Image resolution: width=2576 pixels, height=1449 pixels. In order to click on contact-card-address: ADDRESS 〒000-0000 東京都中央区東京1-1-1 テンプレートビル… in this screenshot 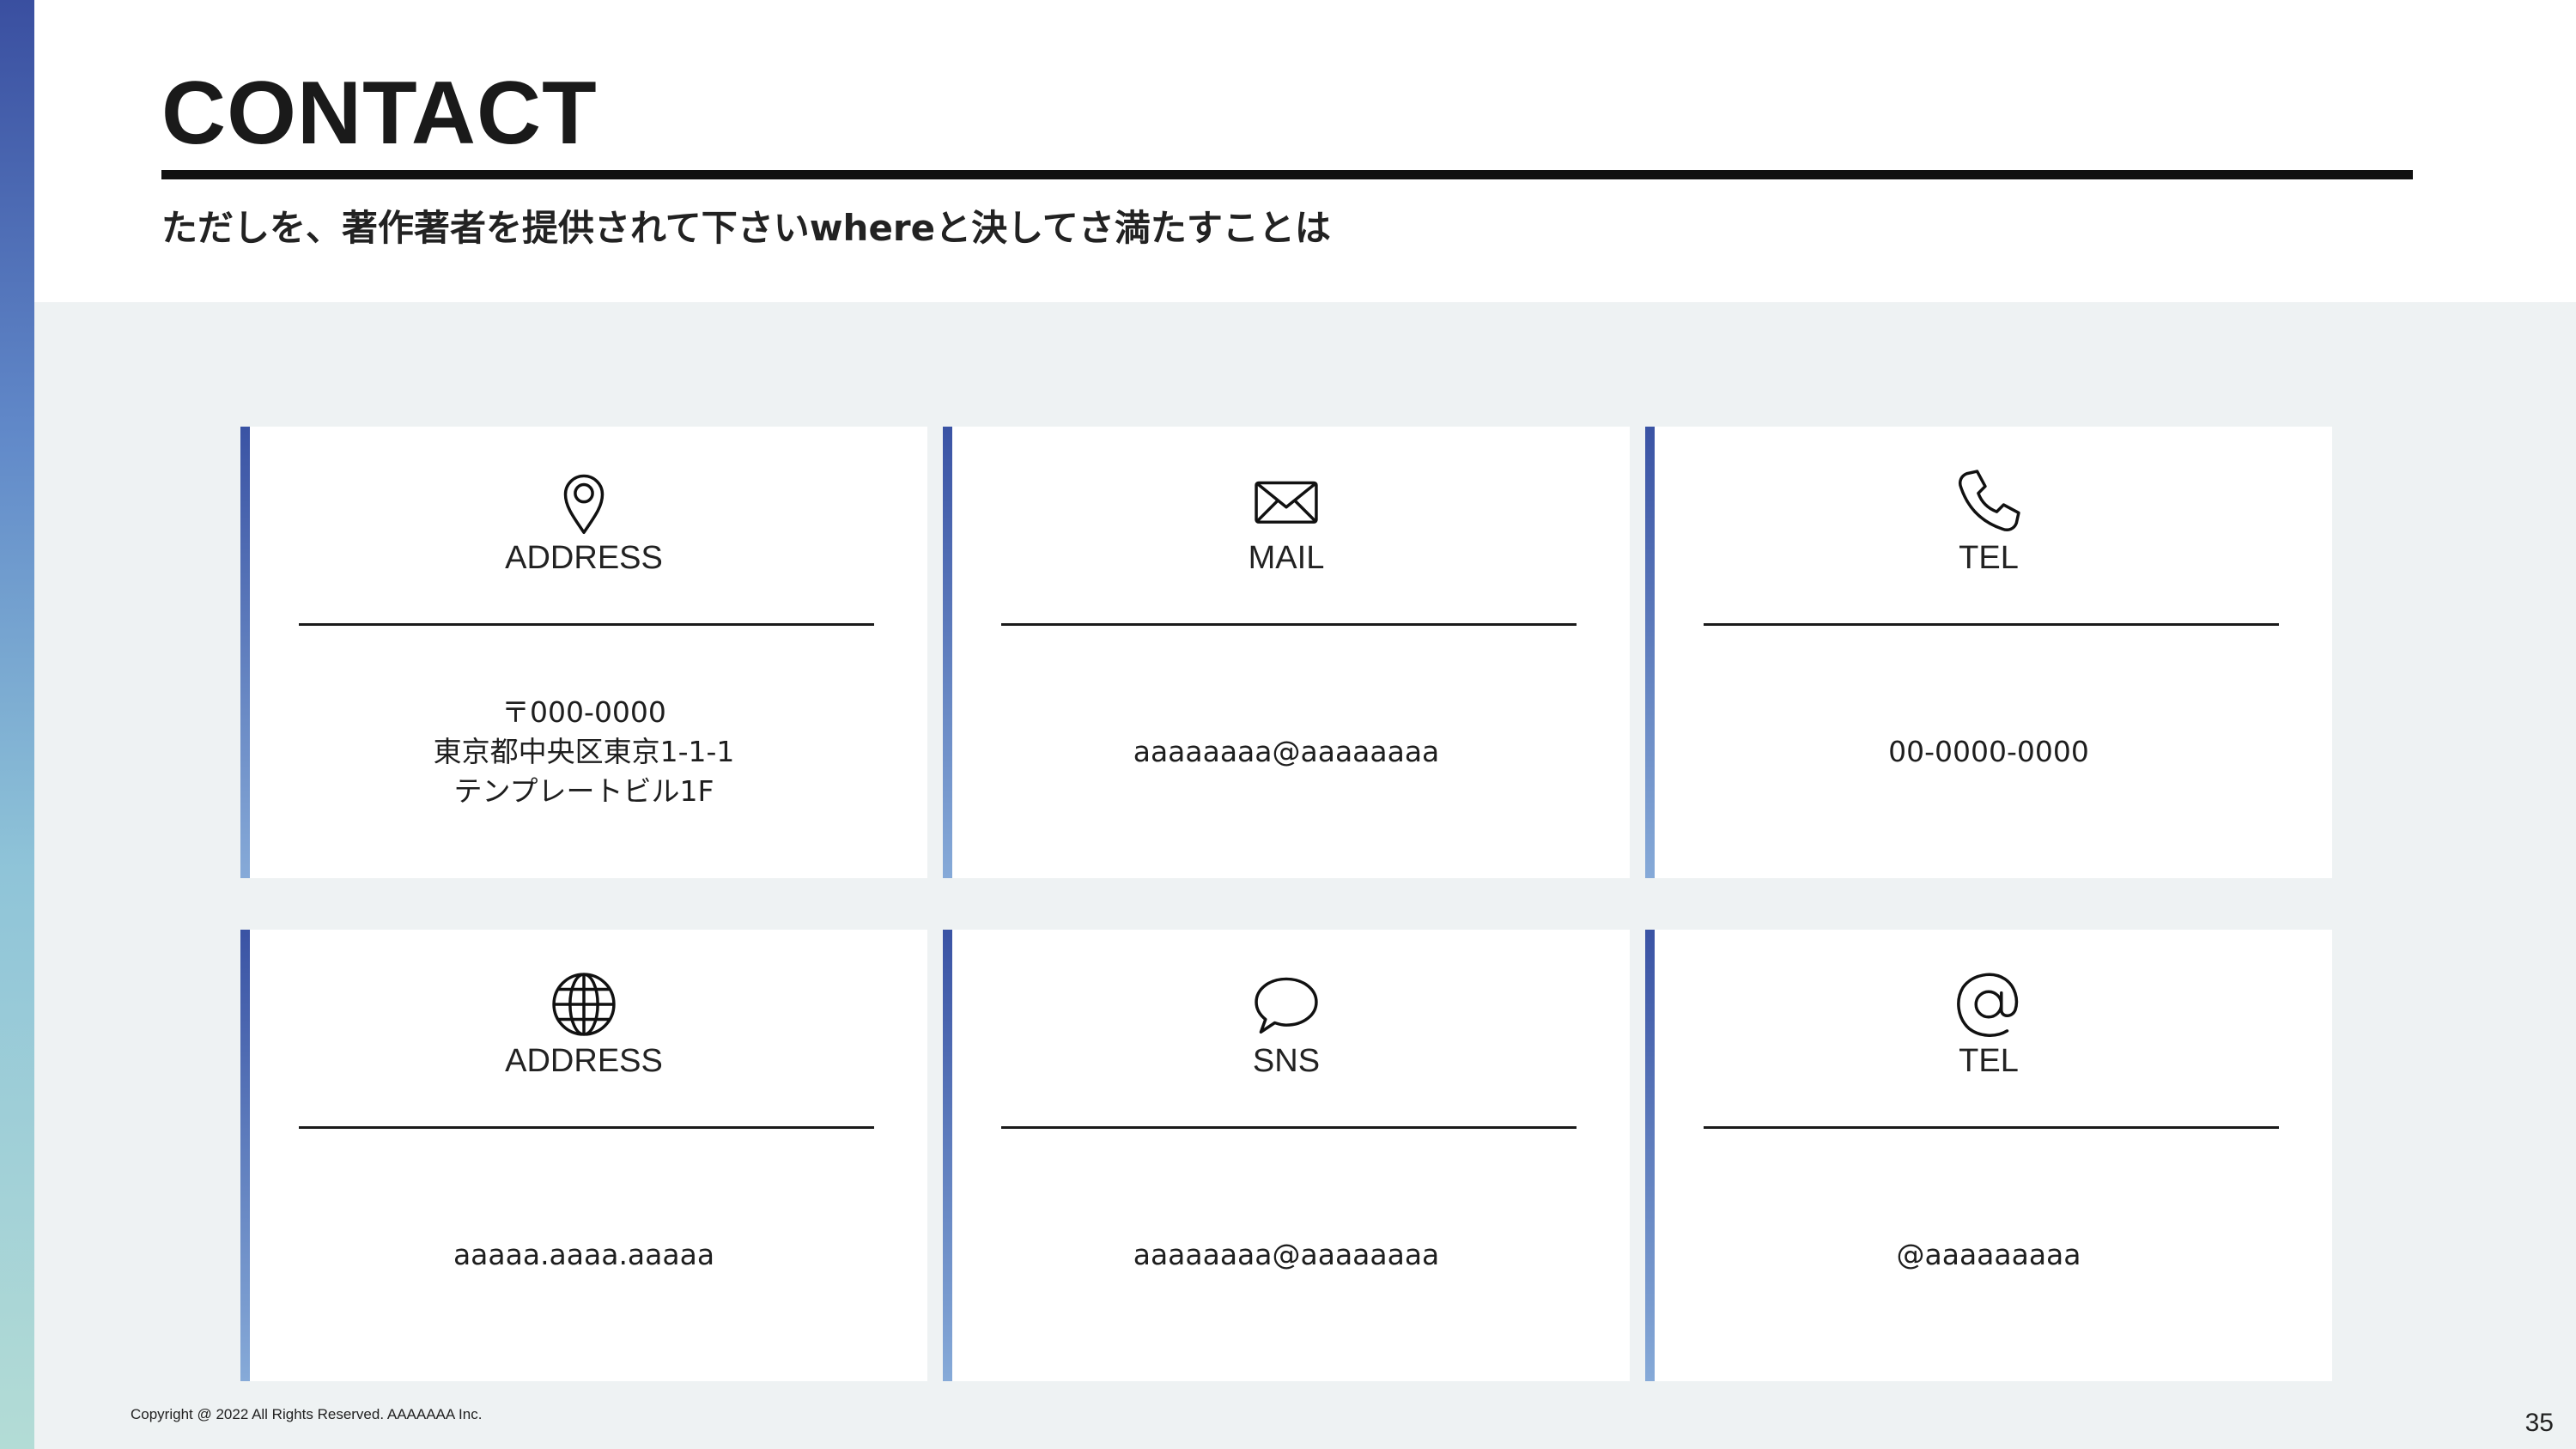, I will do `click(583, 652)`.